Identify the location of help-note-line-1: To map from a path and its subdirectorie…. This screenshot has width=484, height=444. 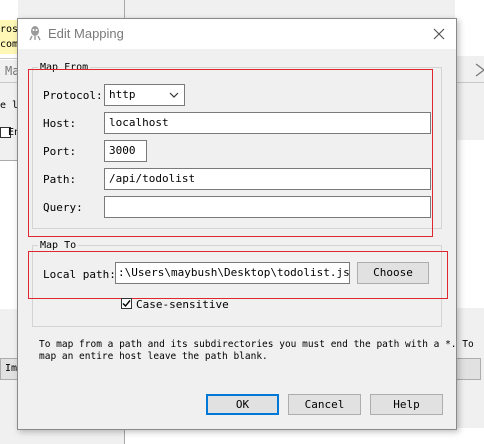
(256, 344).